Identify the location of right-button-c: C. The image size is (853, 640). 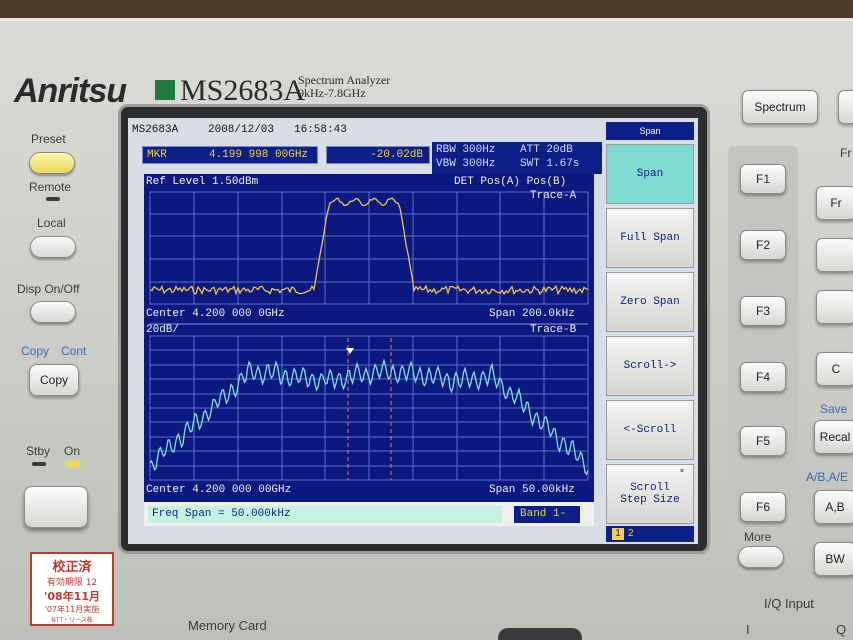
(834, 369).